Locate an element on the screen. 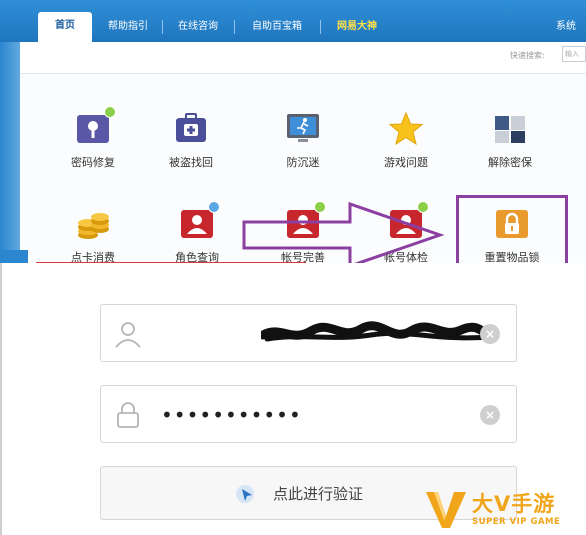  watermark: 大V手游 SUPER VIP GAME is located at coordinates (503, 510).